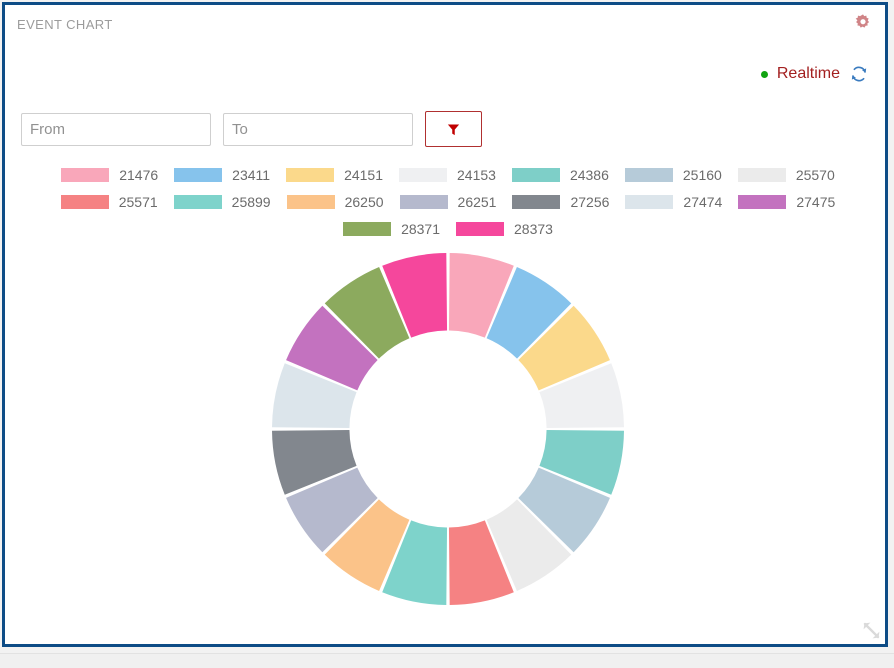 The width and height of the screenshot is (894, 668). I want to click on legend-item: 27256, so click(560, 201).